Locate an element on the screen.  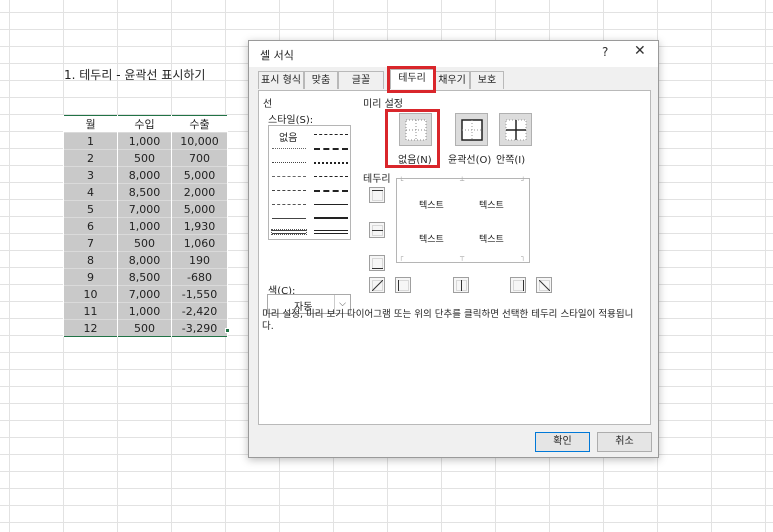
line-style-medium-dashed is located at coordinates (331, 176).